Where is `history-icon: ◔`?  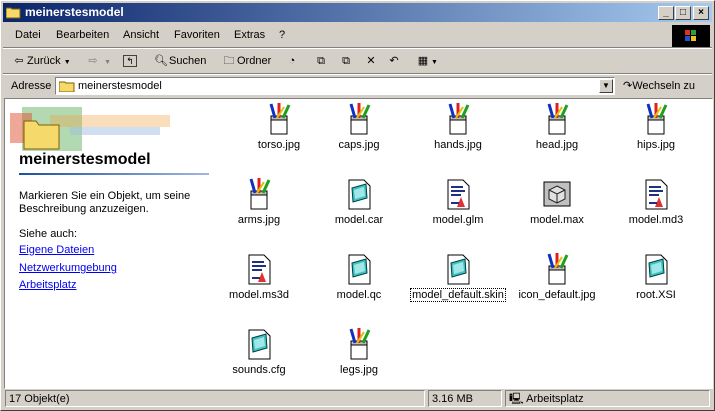 history-icon: ◔ is located at coordinates (292, 61).